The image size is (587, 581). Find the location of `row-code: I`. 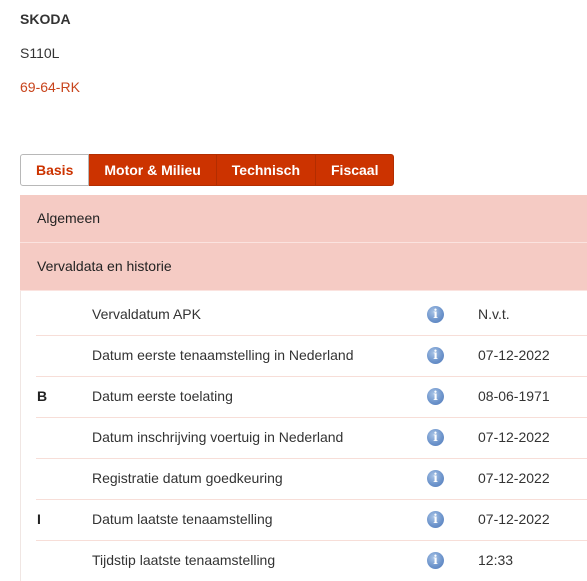

row-code: I is located at coordinates (39, 519).